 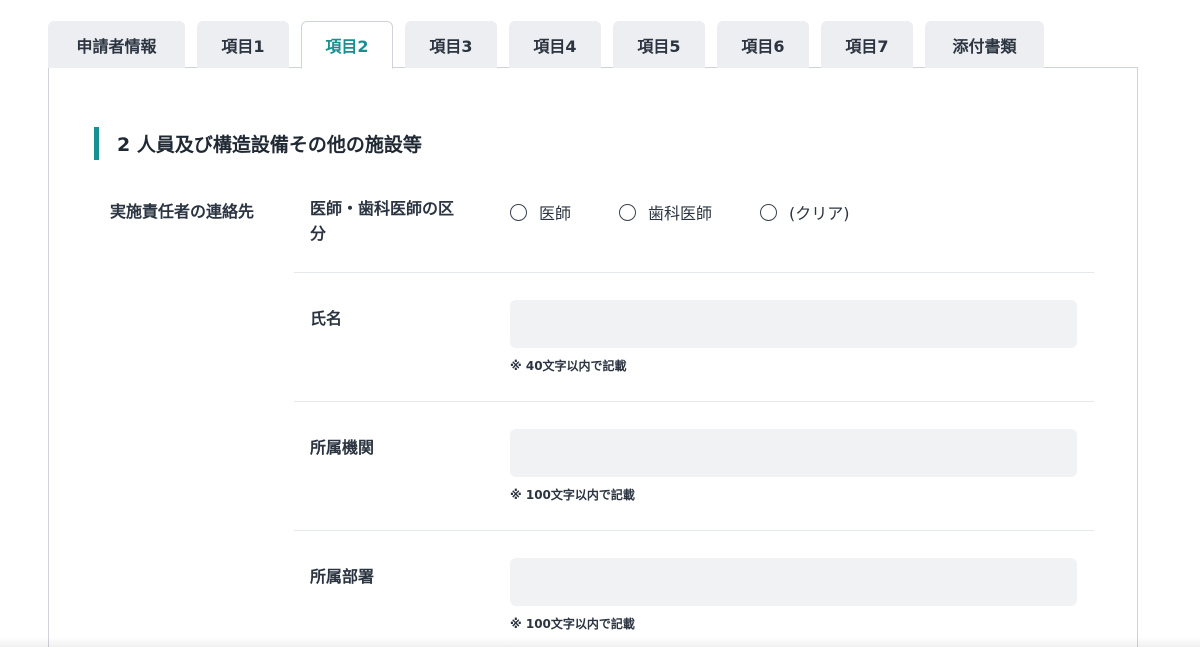 I want to click on tab-item-4: 項目4, so click(x=555, y=44).